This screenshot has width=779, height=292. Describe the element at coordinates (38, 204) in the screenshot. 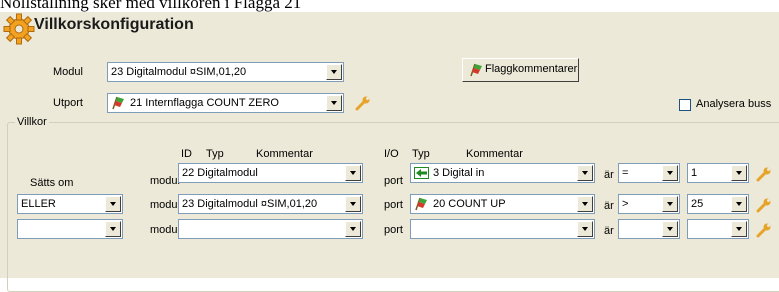

I see `row-logic-value: ELLER` at that location.